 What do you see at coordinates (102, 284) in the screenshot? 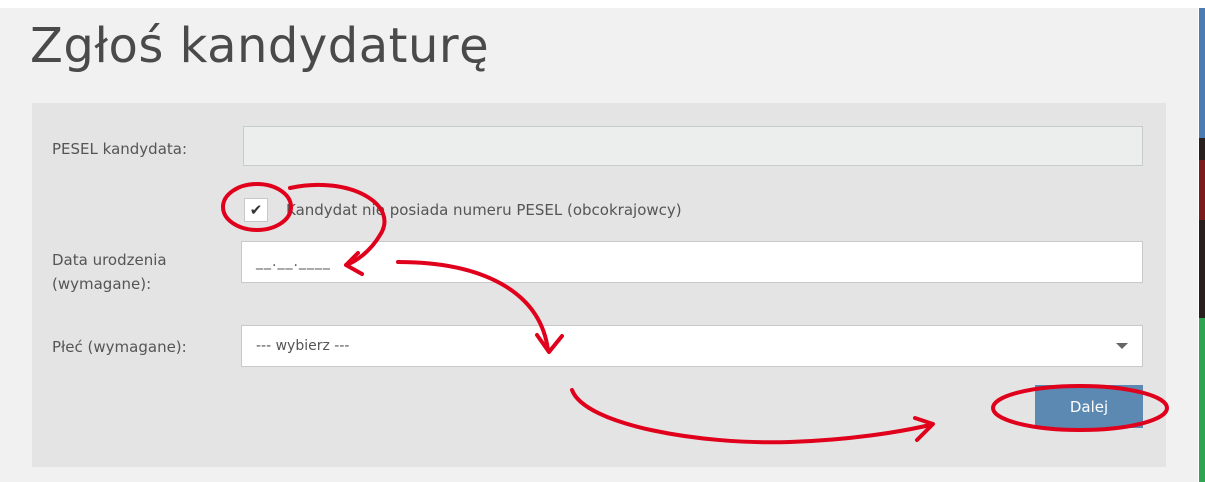
I see `birthdate-label-line2: (wymagane):` at bounding box center [102, 284].